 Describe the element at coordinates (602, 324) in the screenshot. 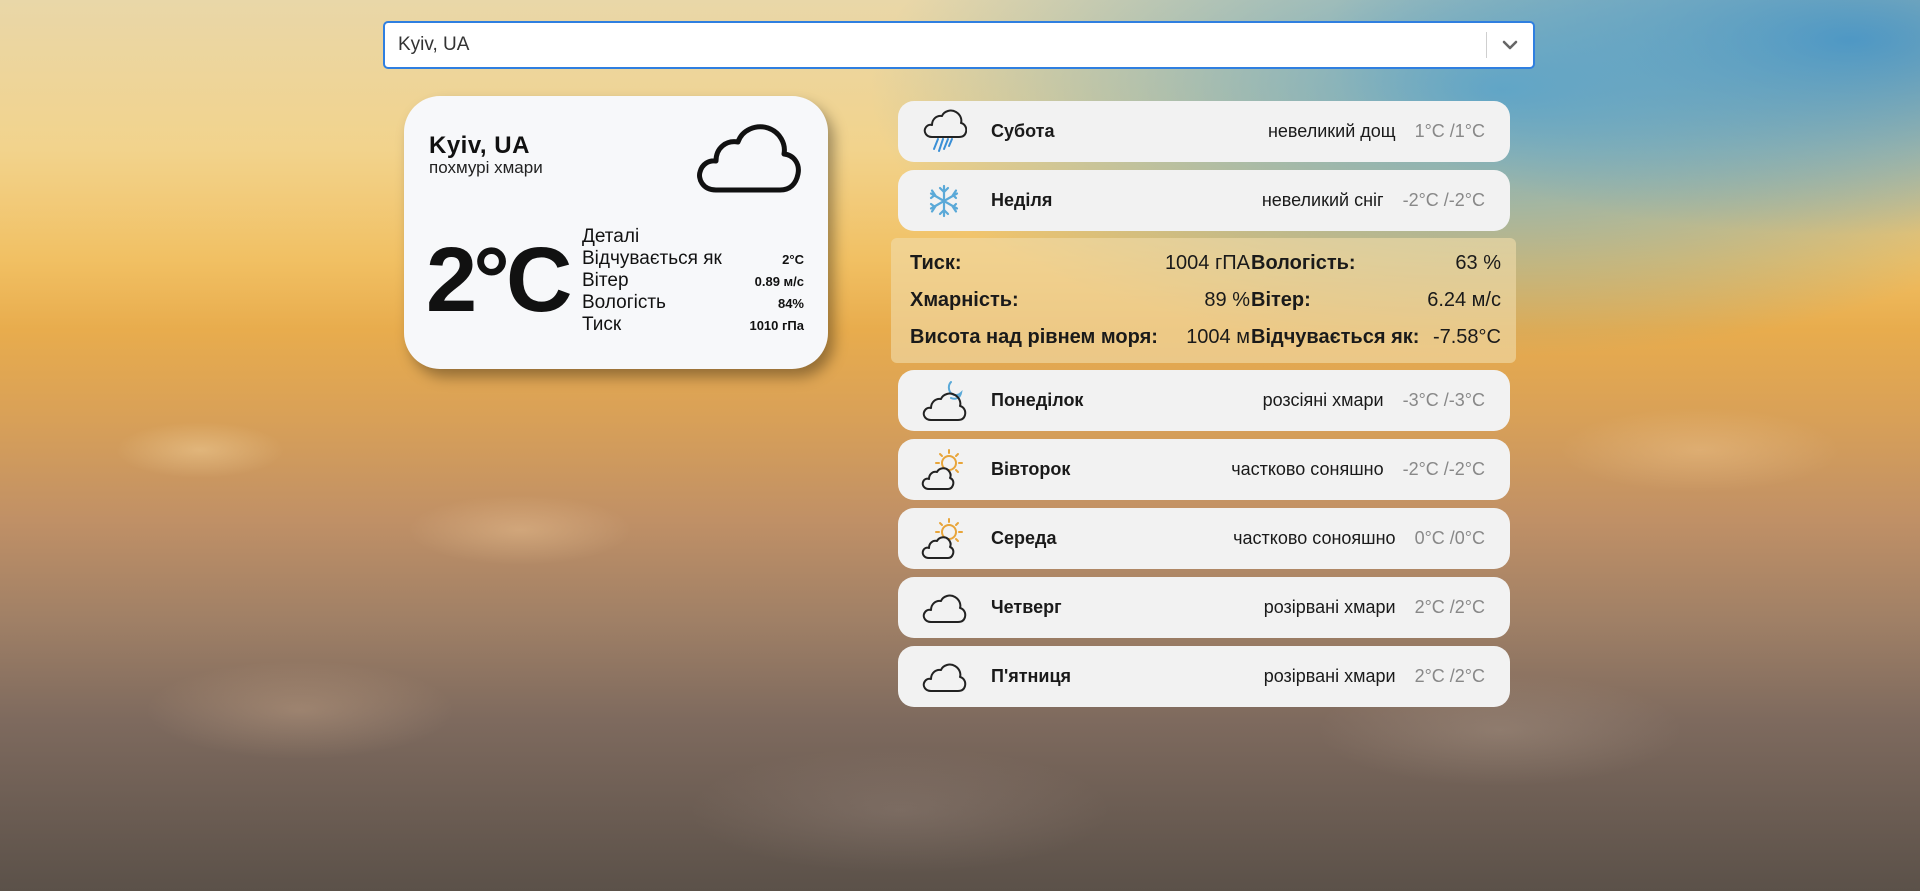

I see `detail-label: Тиск` at that location.